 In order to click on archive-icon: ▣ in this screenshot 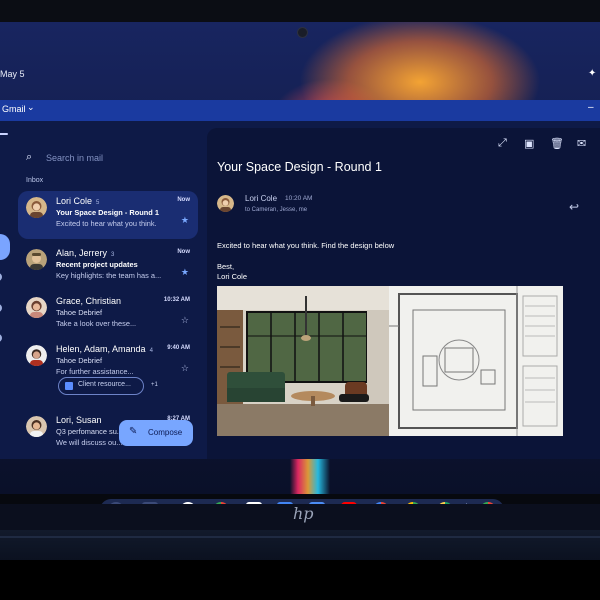, I will do `click(529, 143)`.